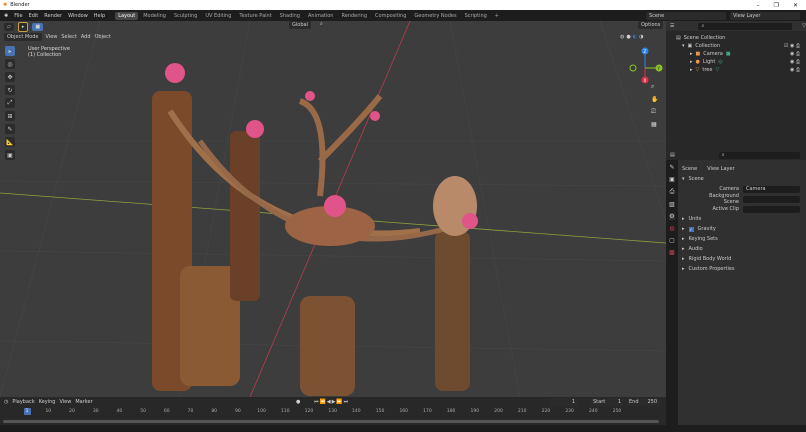  What do you see at coordinates (690, 46) in the screenshot?
I see `collection-icon: ▣` at bounding box center [690, 46].